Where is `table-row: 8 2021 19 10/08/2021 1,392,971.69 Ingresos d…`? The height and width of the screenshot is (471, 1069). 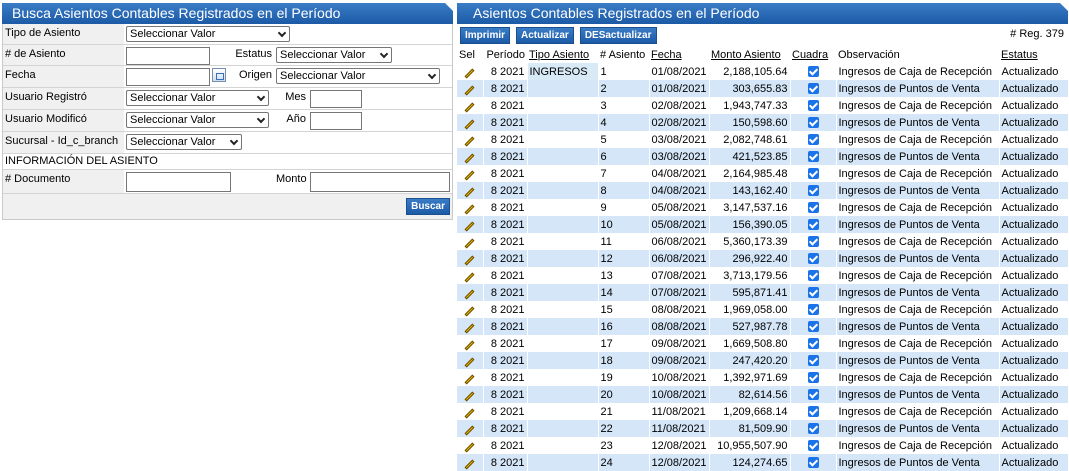
table-row: 8 2021 19 10/08/2021 1,392,971.69 Ingresos d… is located at coordinates (763, 377).